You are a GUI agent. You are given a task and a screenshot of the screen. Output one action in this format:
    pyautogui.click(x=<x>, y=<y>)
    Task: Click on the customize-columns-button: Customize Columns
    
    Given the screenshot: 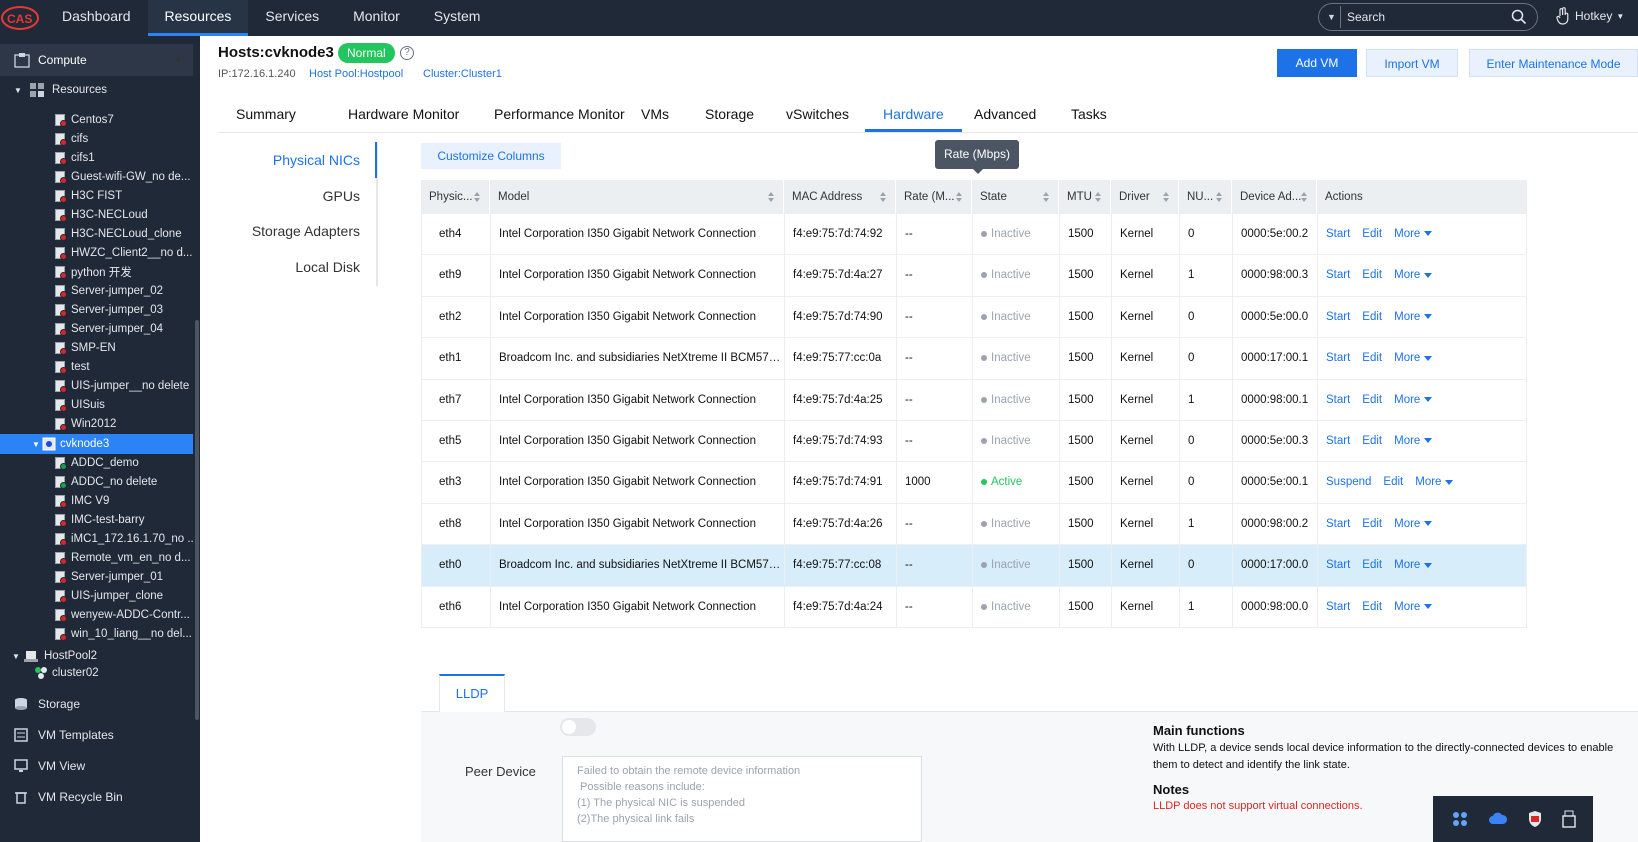 What is the action you would take?
    pyautogui.click(x=491, y=156)
    